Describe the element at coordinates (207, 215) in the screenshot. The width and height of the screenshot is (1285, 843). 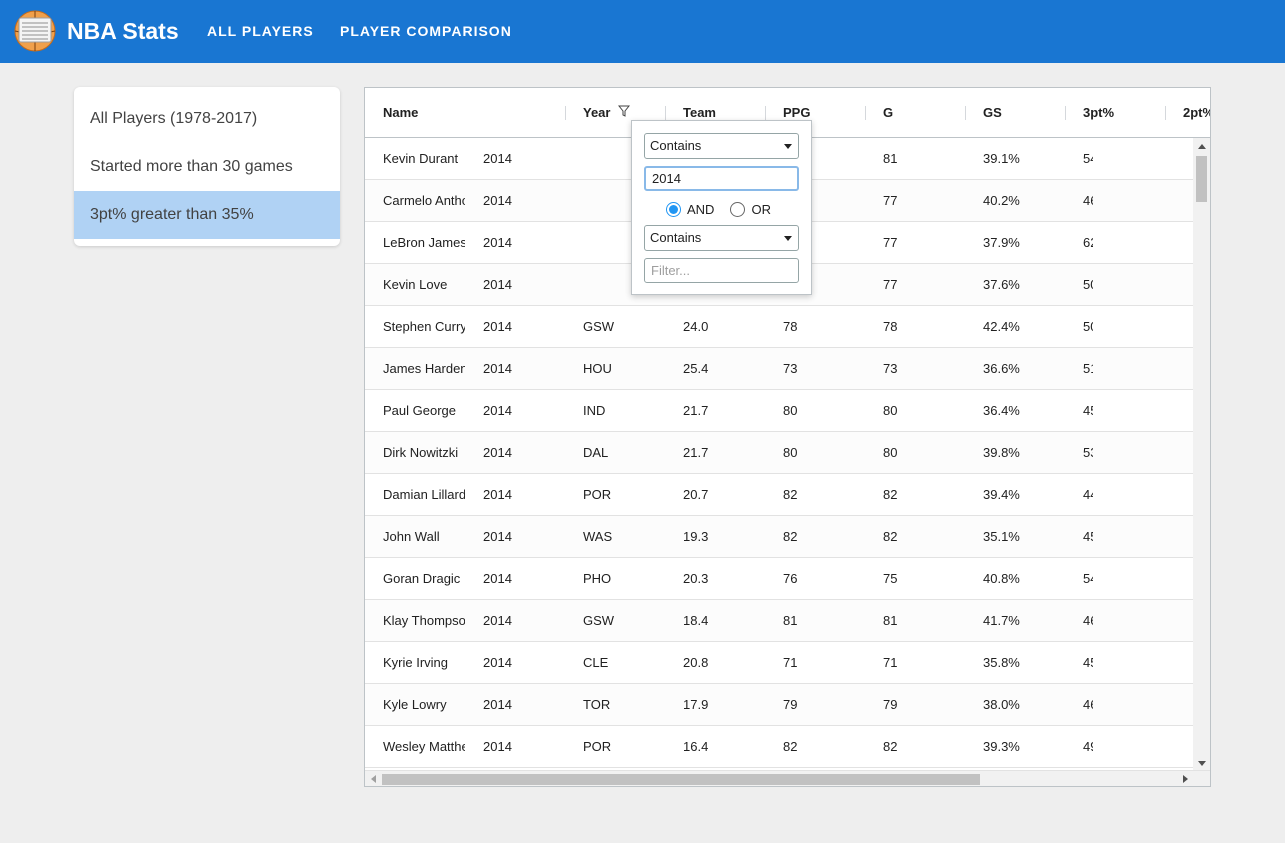
I see `list-item-3pt-35: 3pt% greater than 35%` at that location.